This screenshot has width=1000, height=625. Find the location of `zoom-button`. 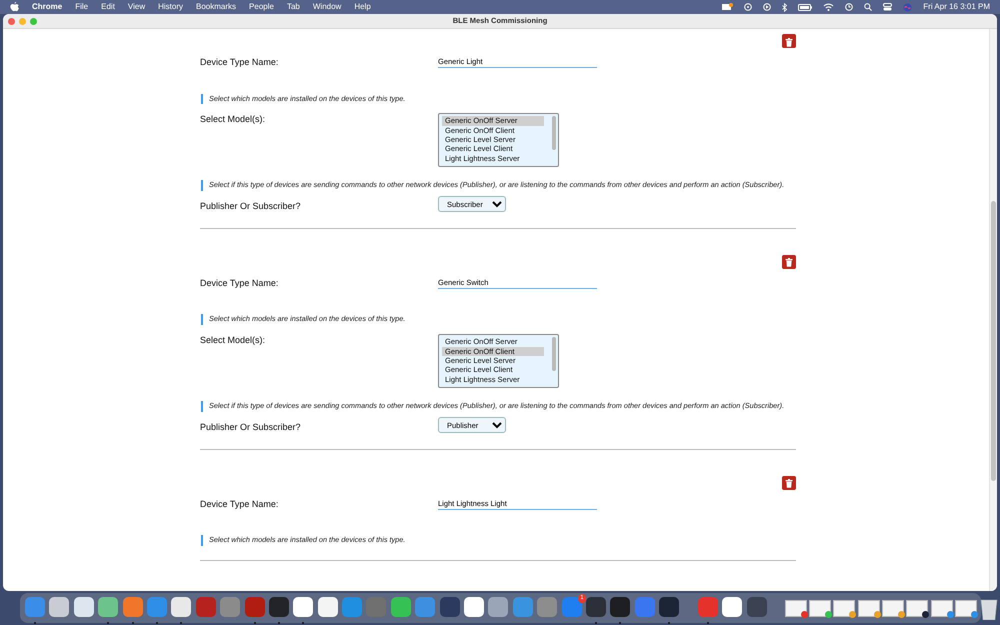

zoom-button is located at coordinates (33, 21).